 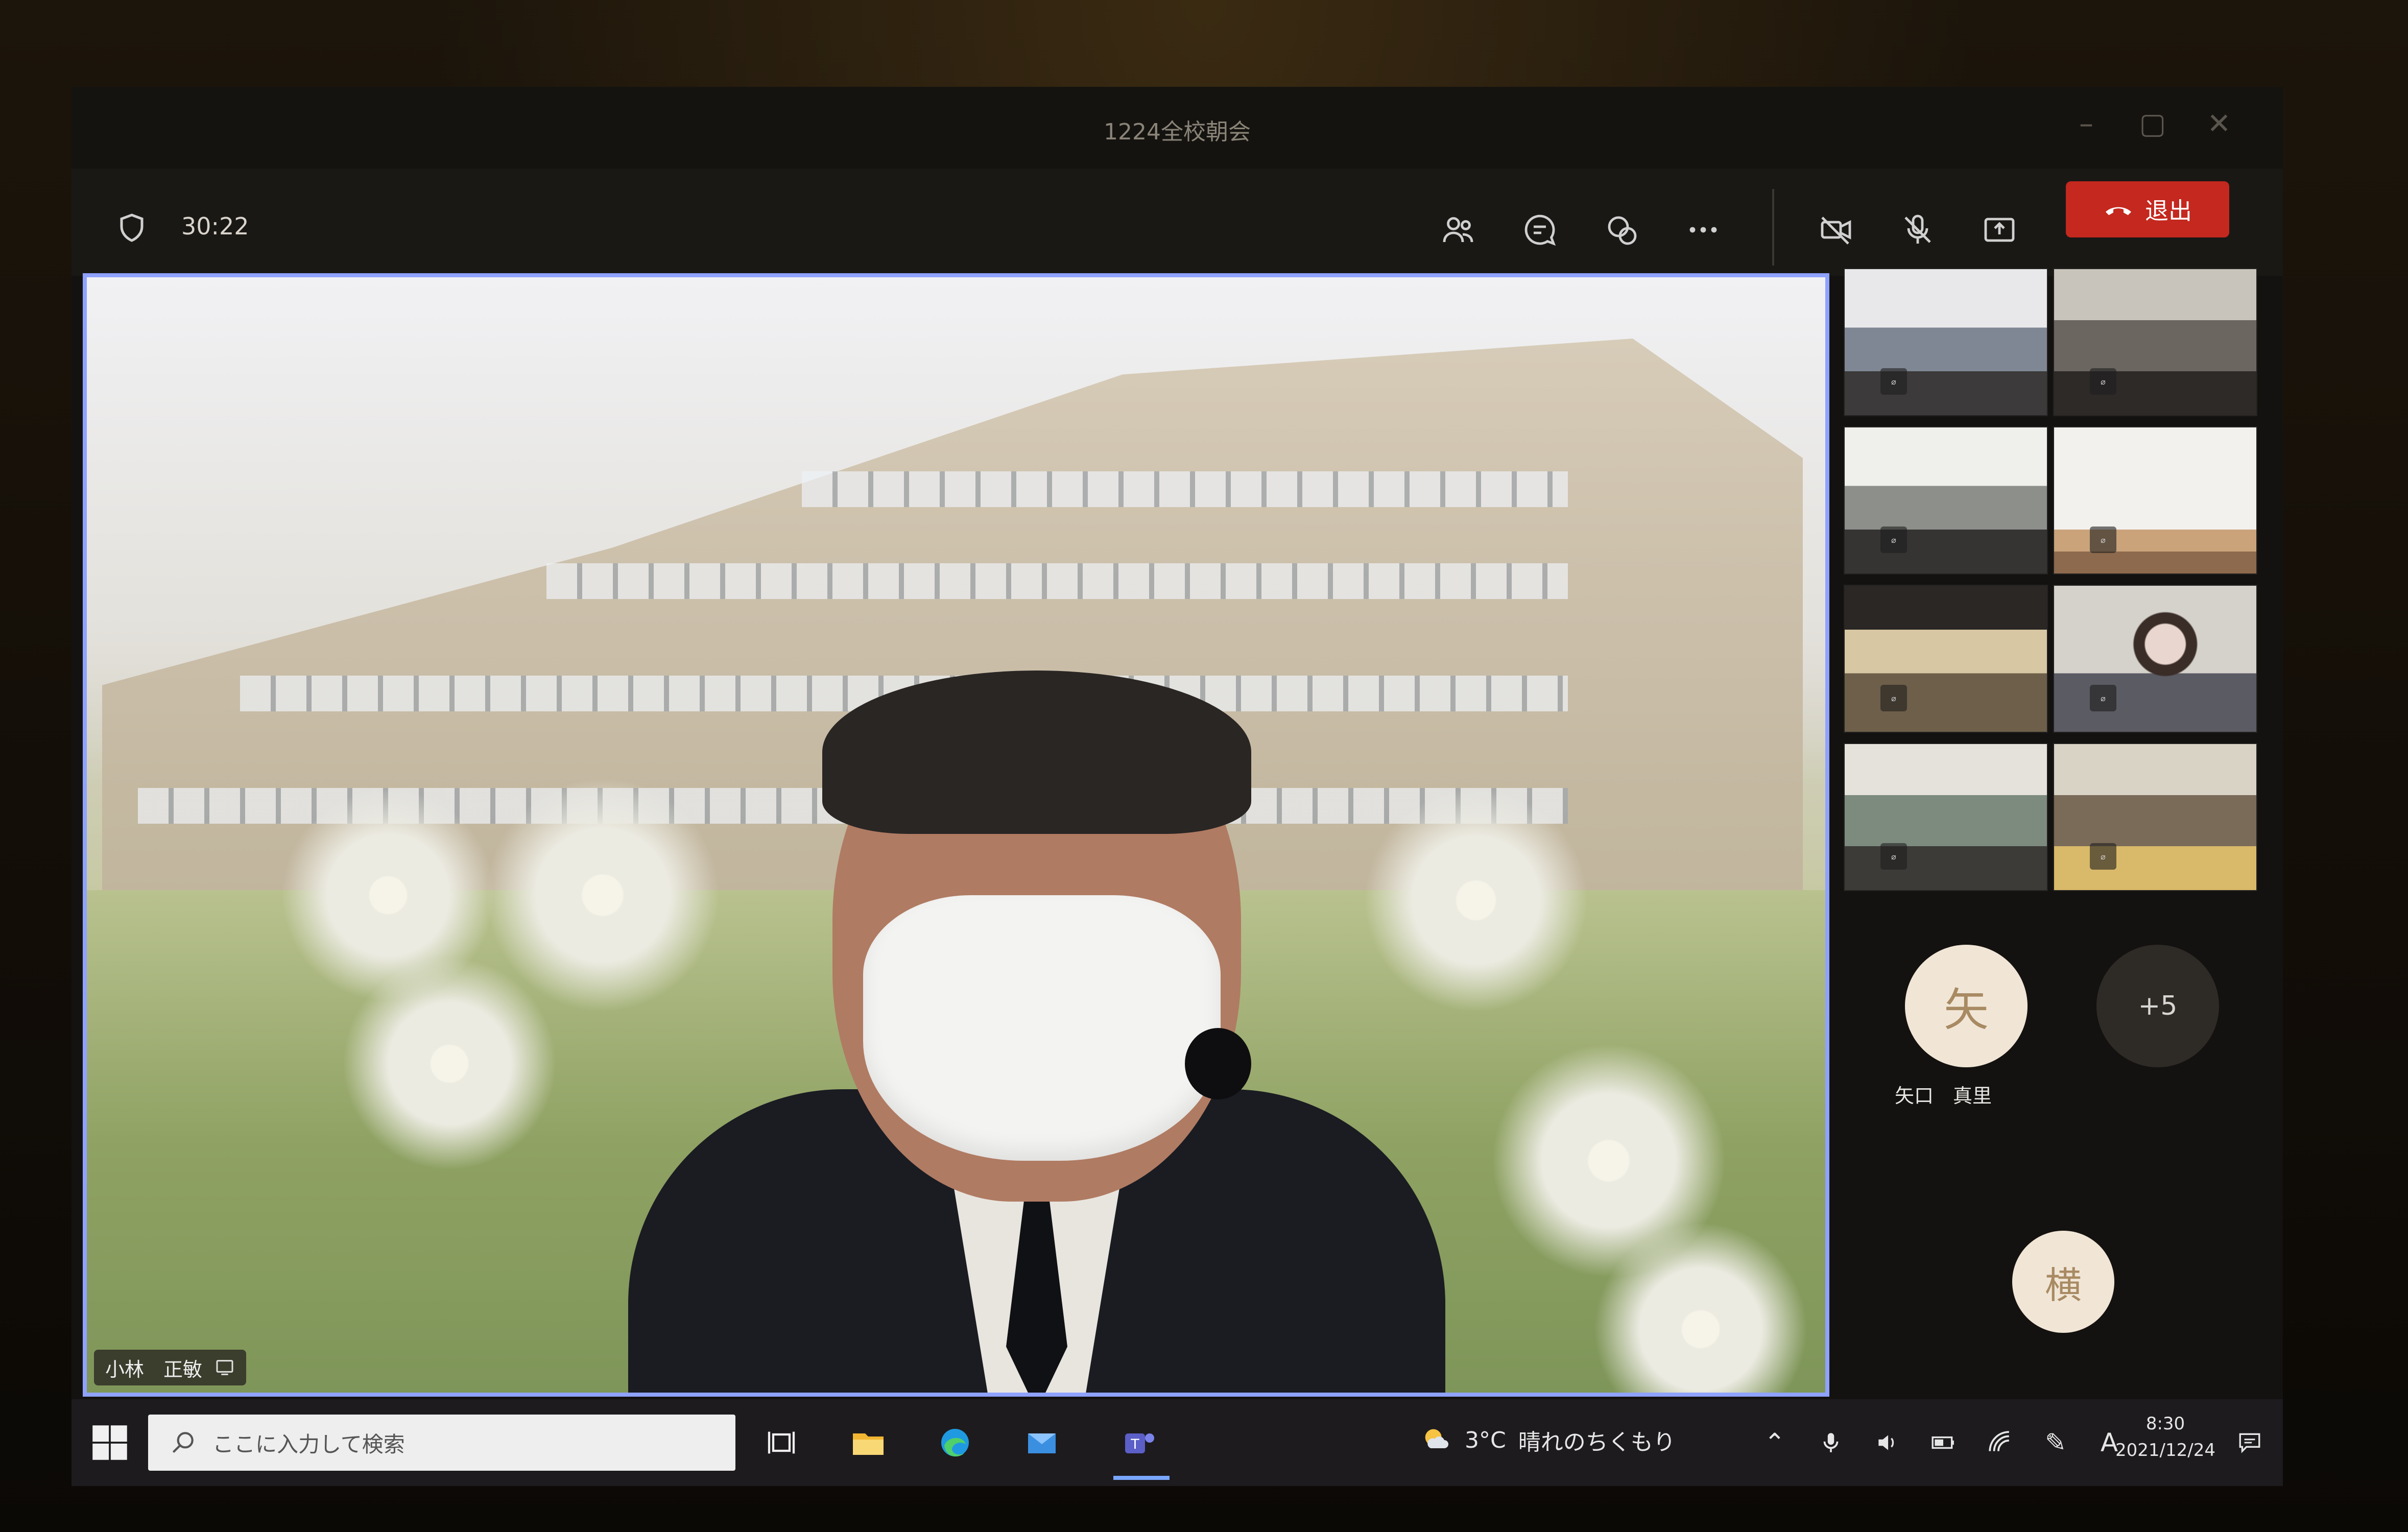 I want to click on participants-button, so click(x=1458, y=230).